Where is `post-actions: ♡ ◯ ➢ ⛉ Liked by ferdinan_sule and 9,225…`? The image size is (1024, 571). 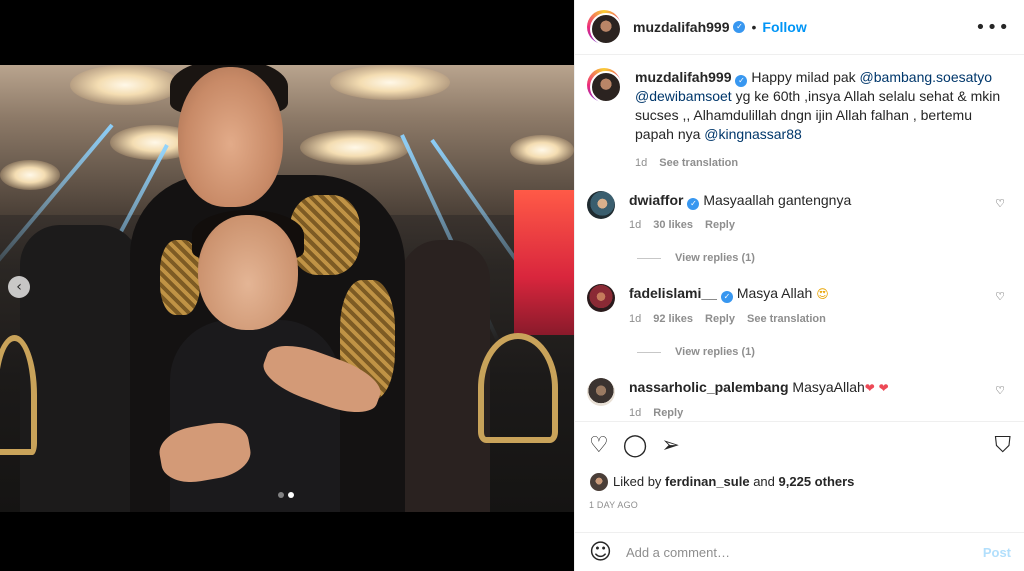
post-actions: ♡ ◯ ➢ ⛉ Liked by ferdinan_sule and 9,225… is located at coordinates (799, 465).